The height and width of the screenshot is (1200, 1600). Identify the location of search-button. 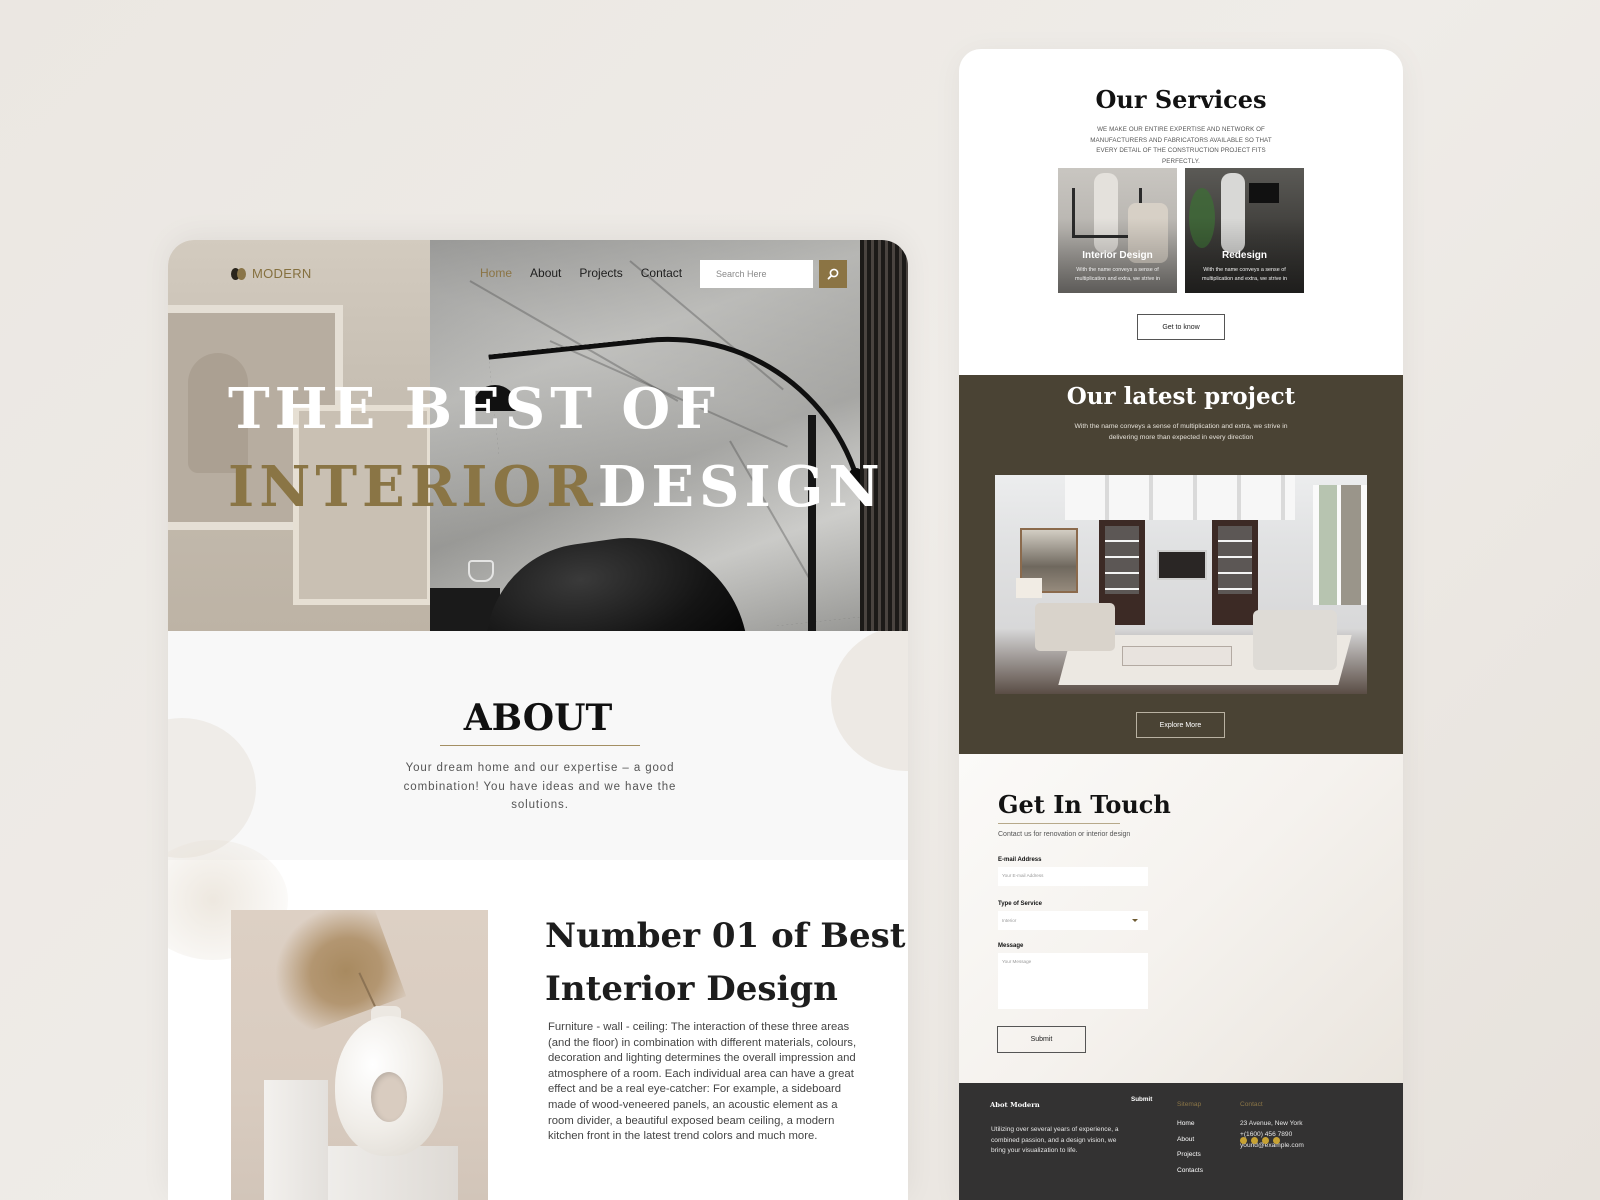
(833, 274).